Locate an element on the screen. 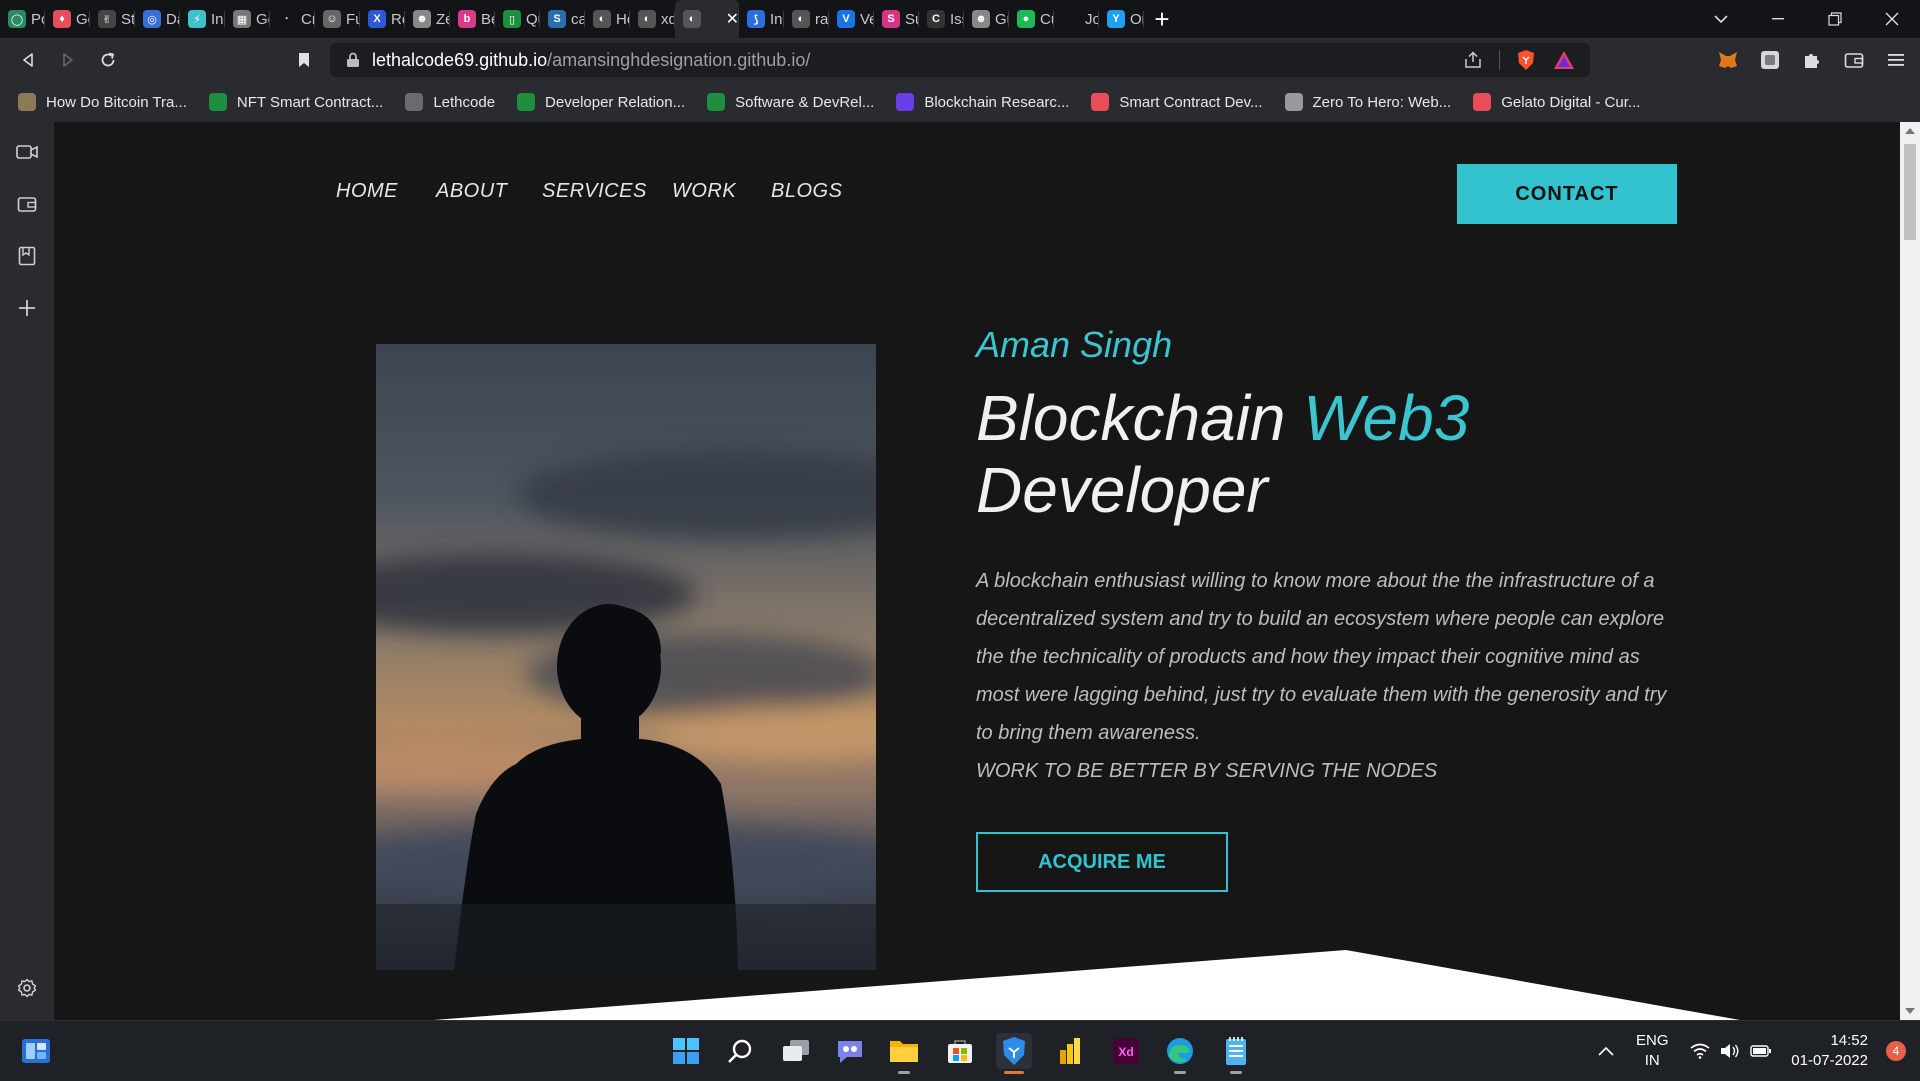 The height and width of the screenshot is (1081, 1920). notification-badge: 4 is located at coordinates (1896, 1051).